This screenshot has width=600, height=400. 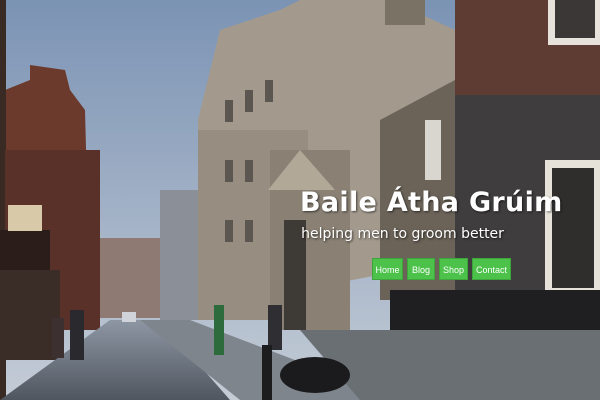 What do you see at coordinates (387, 269) in the screenshot?
I see `nav-home-button: Home` at bounding box center [387, 269].